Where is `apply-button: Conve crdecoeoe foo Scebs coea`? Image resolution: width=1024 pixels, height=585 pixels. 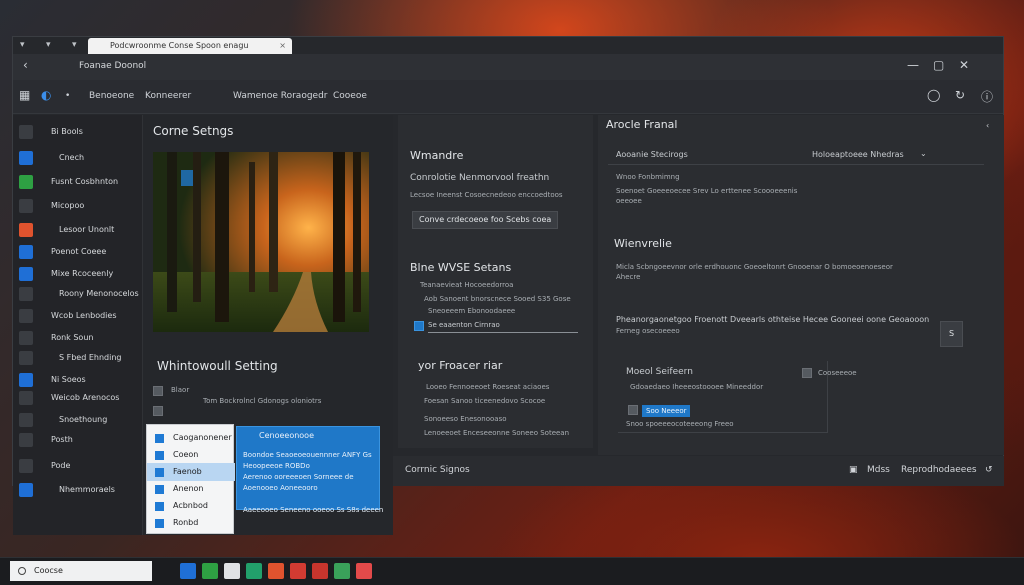 apply-button: Conve crdecoeoe foo Scebs coea is located at coordinates (485, 220).